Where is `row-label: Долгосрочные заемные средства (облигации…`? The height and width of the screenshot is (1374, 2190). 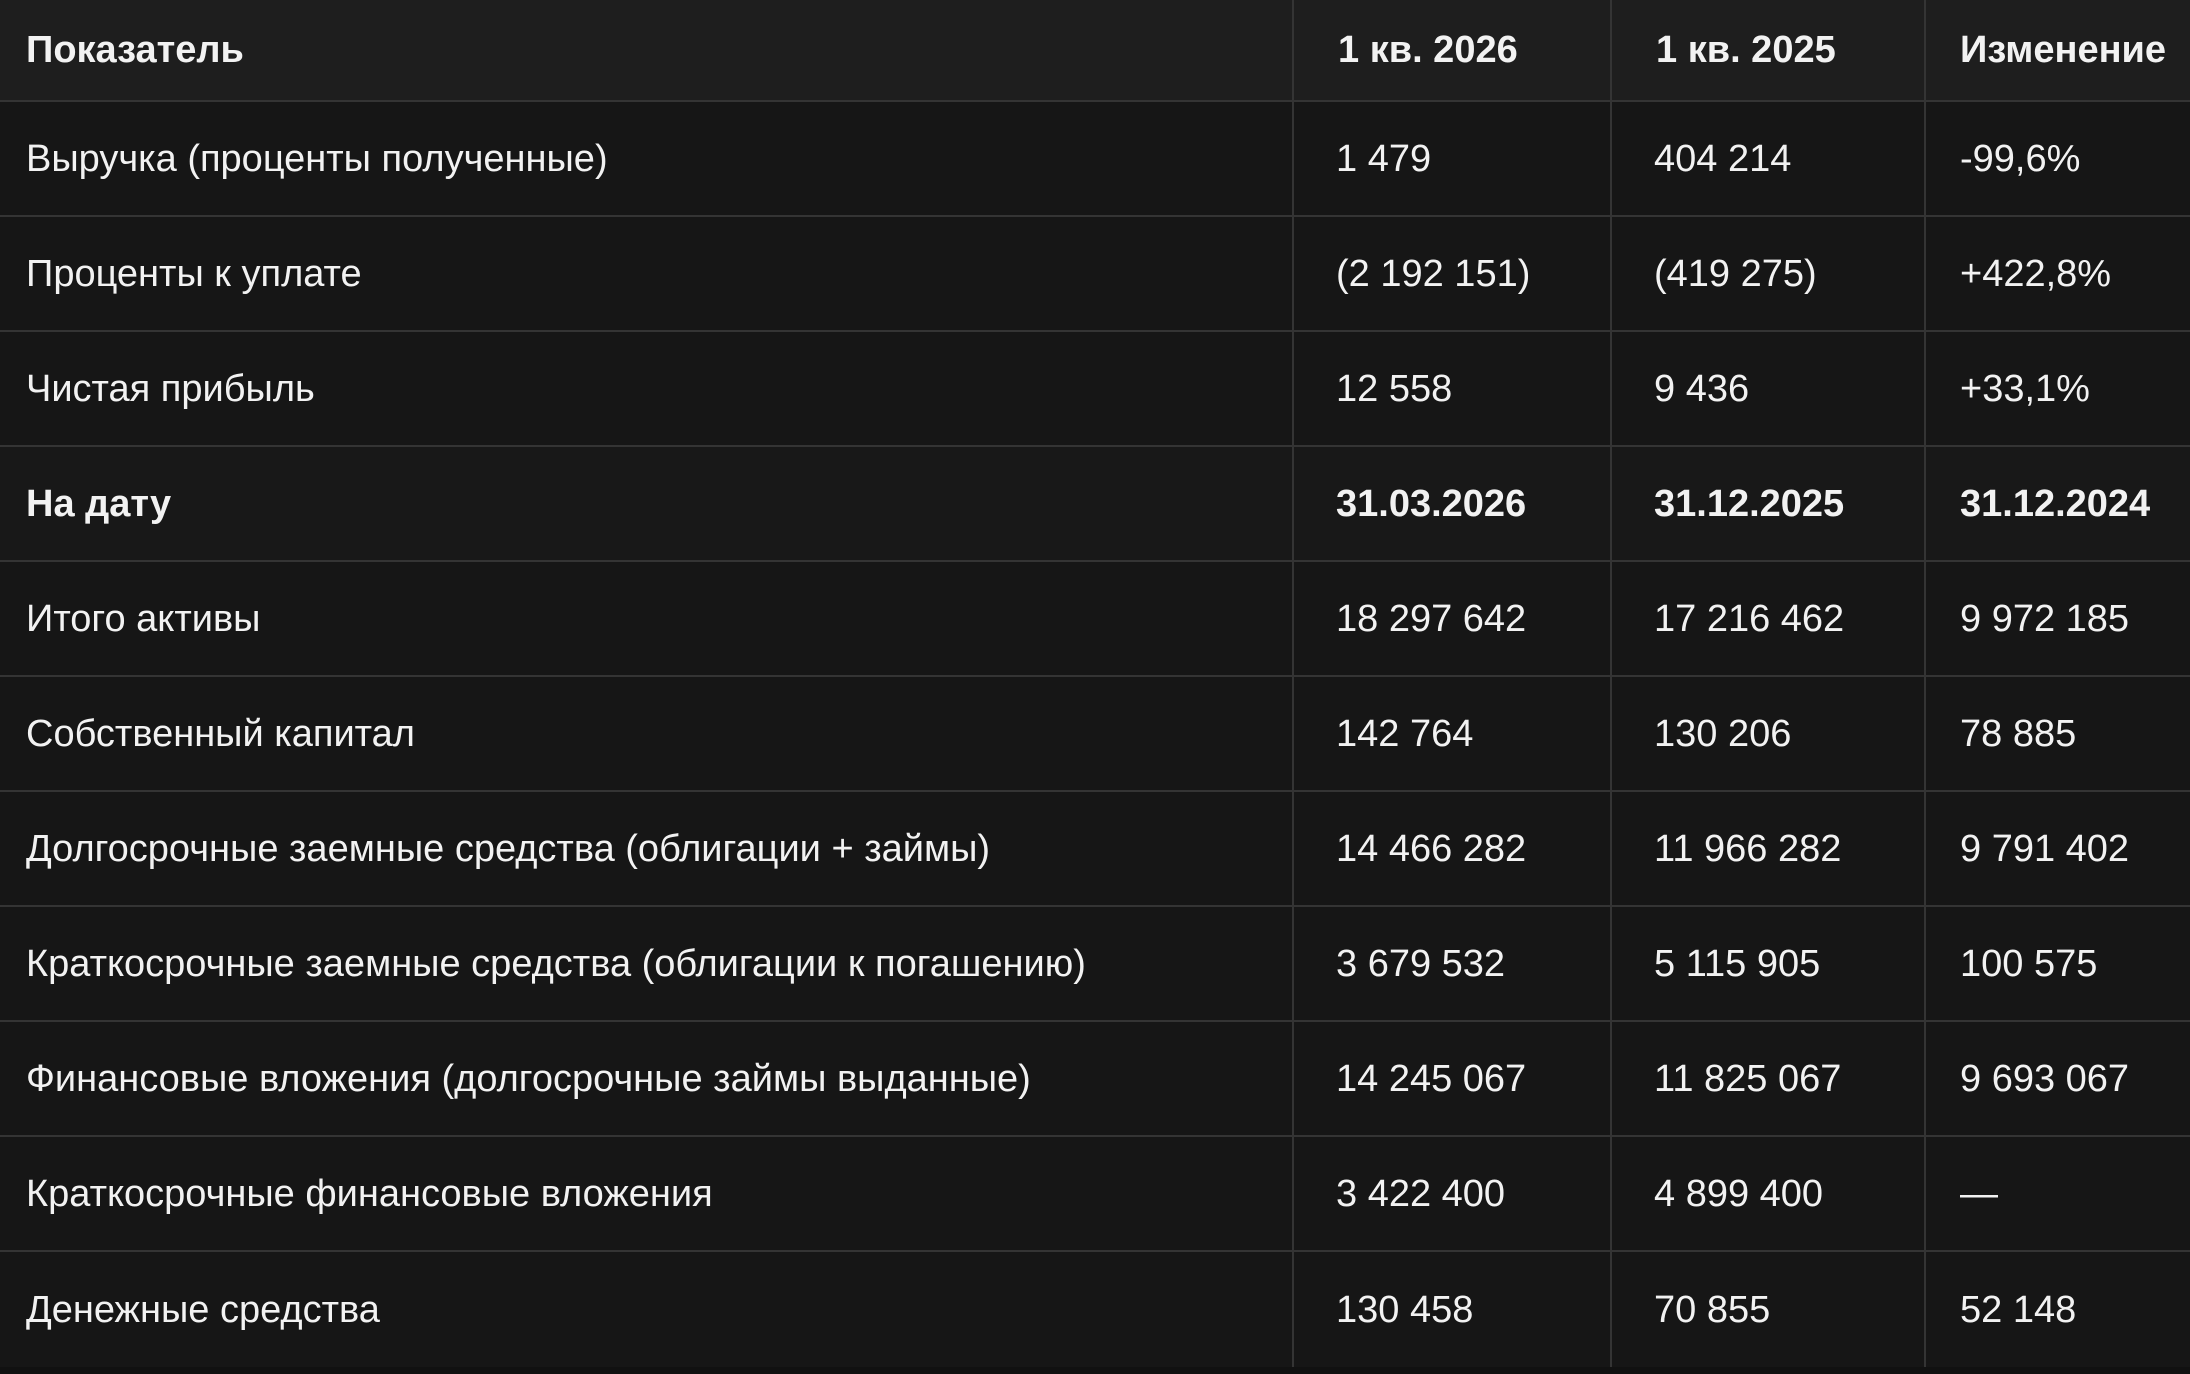 row-label: Долгосрочные заемные средства (облигации… is located at coordinates (647, 848).